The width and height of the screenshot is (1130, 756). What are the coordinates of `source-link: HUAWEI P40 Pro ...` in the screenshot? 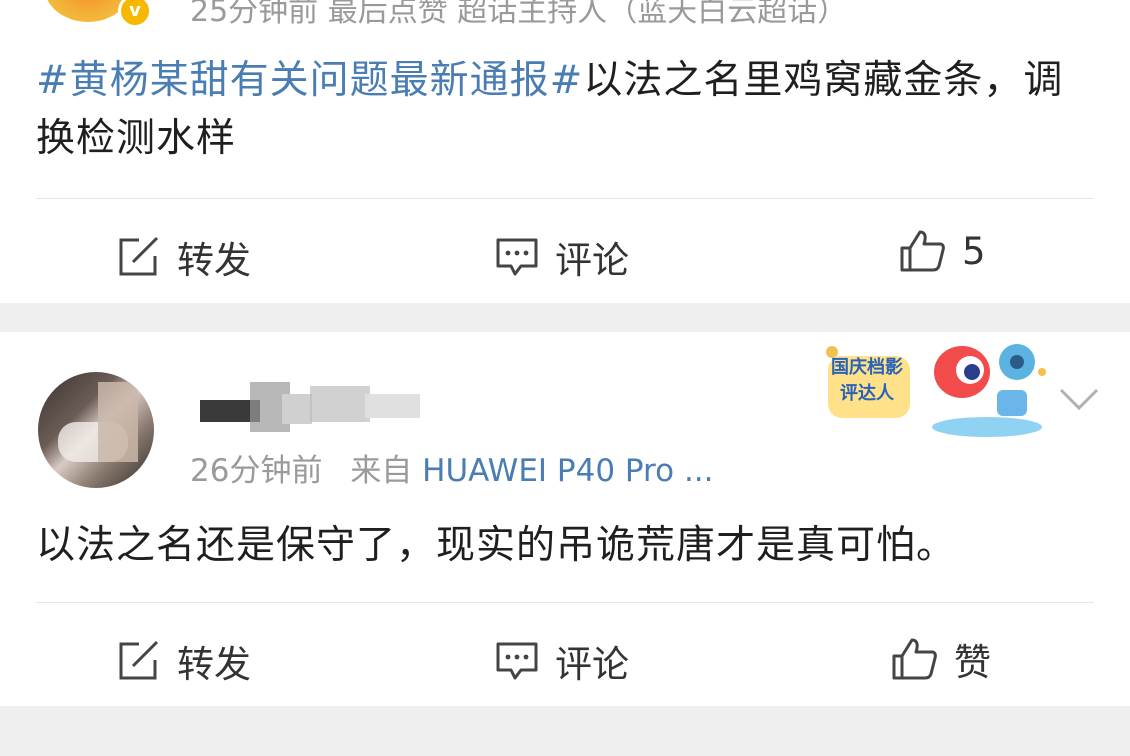 It's located at (567, 471).